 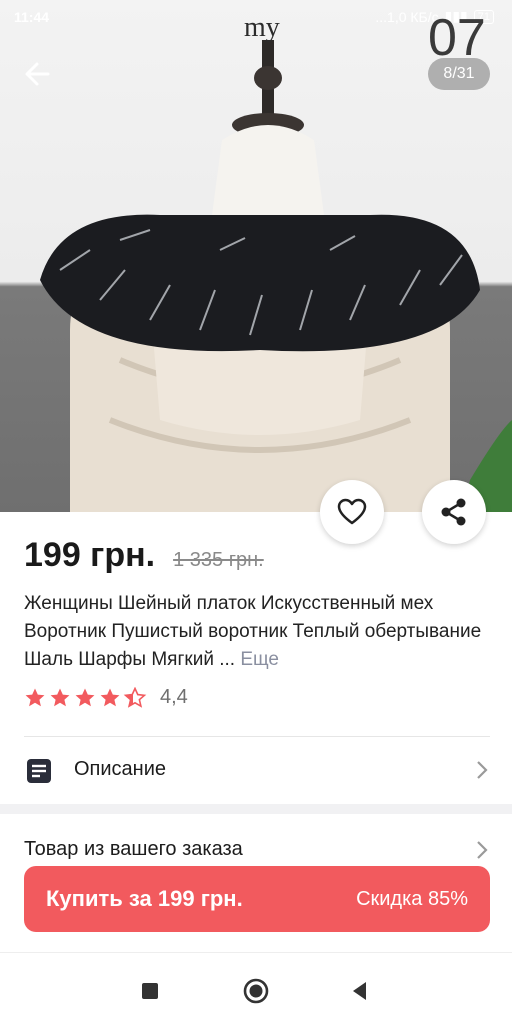 I want to click on nav-square-icon, so click(x=150, y=991).